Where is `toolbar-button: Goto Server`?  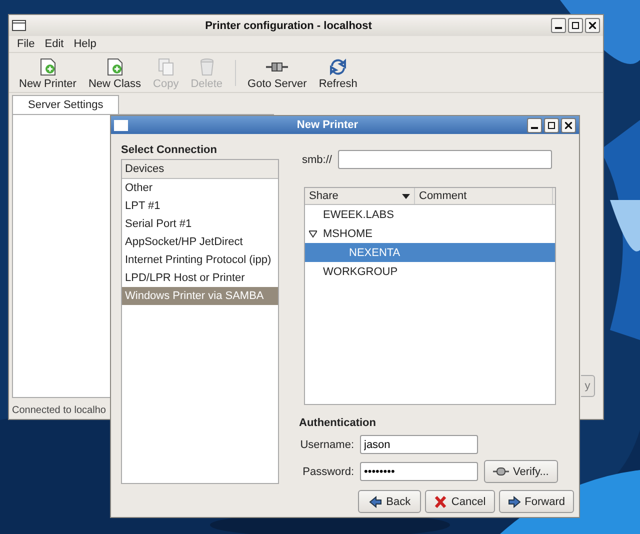
toolbar-button: Goto Server is located at coordinates (277, 74).